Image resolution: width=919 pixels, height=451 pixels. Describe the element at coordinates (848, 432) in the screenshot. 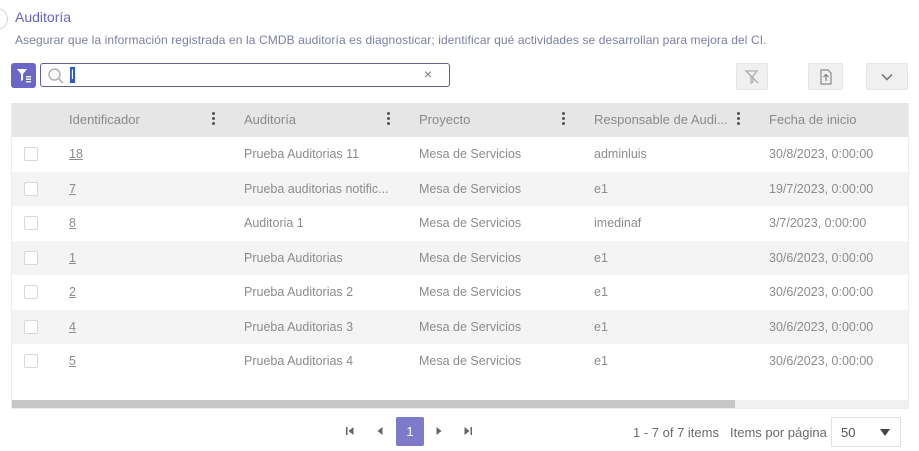

I see `page-size-value: 50` at that location.